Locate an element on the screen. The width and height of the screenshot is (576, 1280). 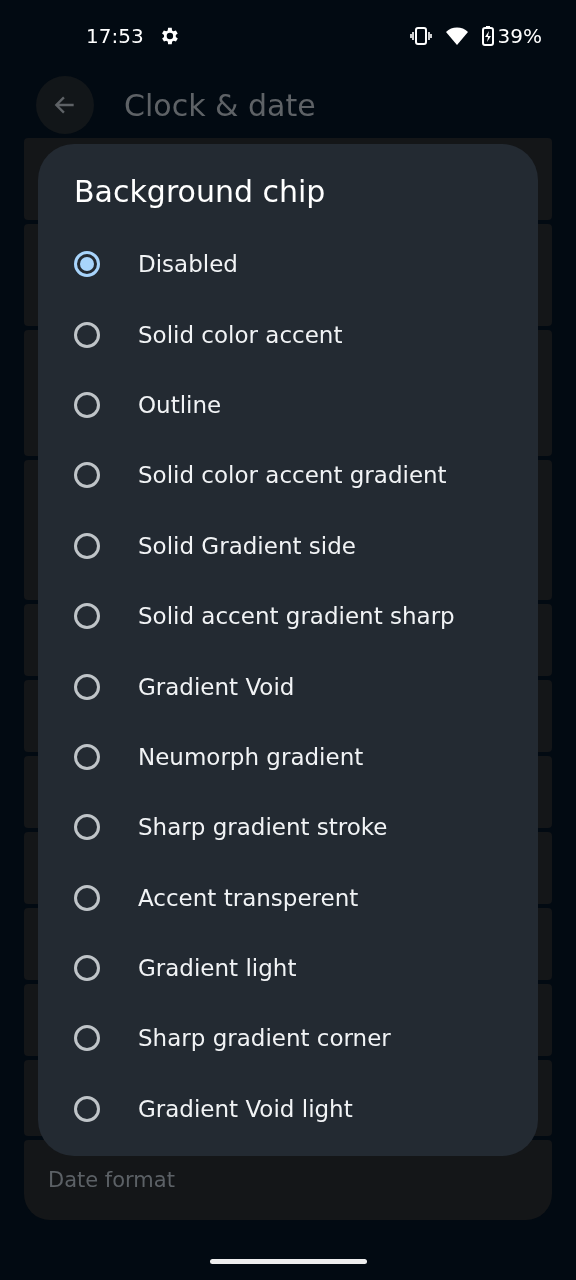
battery-percent: 39% is located at coordinates (519, 36).